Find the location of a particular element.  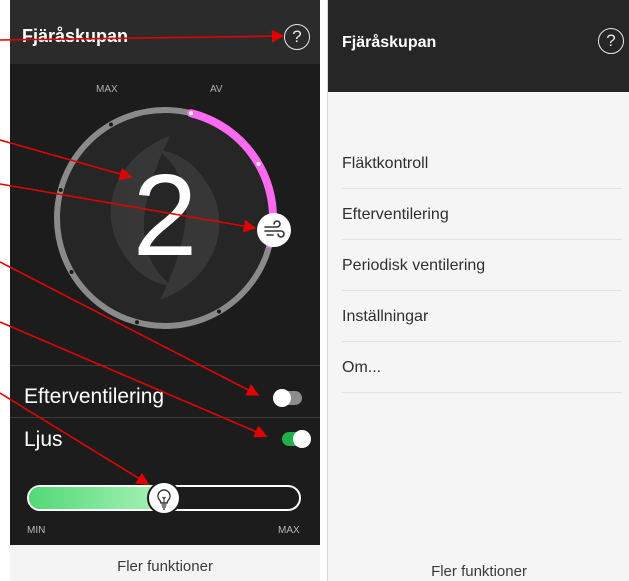

ljus-toggle is located at coordinates (296, 439).